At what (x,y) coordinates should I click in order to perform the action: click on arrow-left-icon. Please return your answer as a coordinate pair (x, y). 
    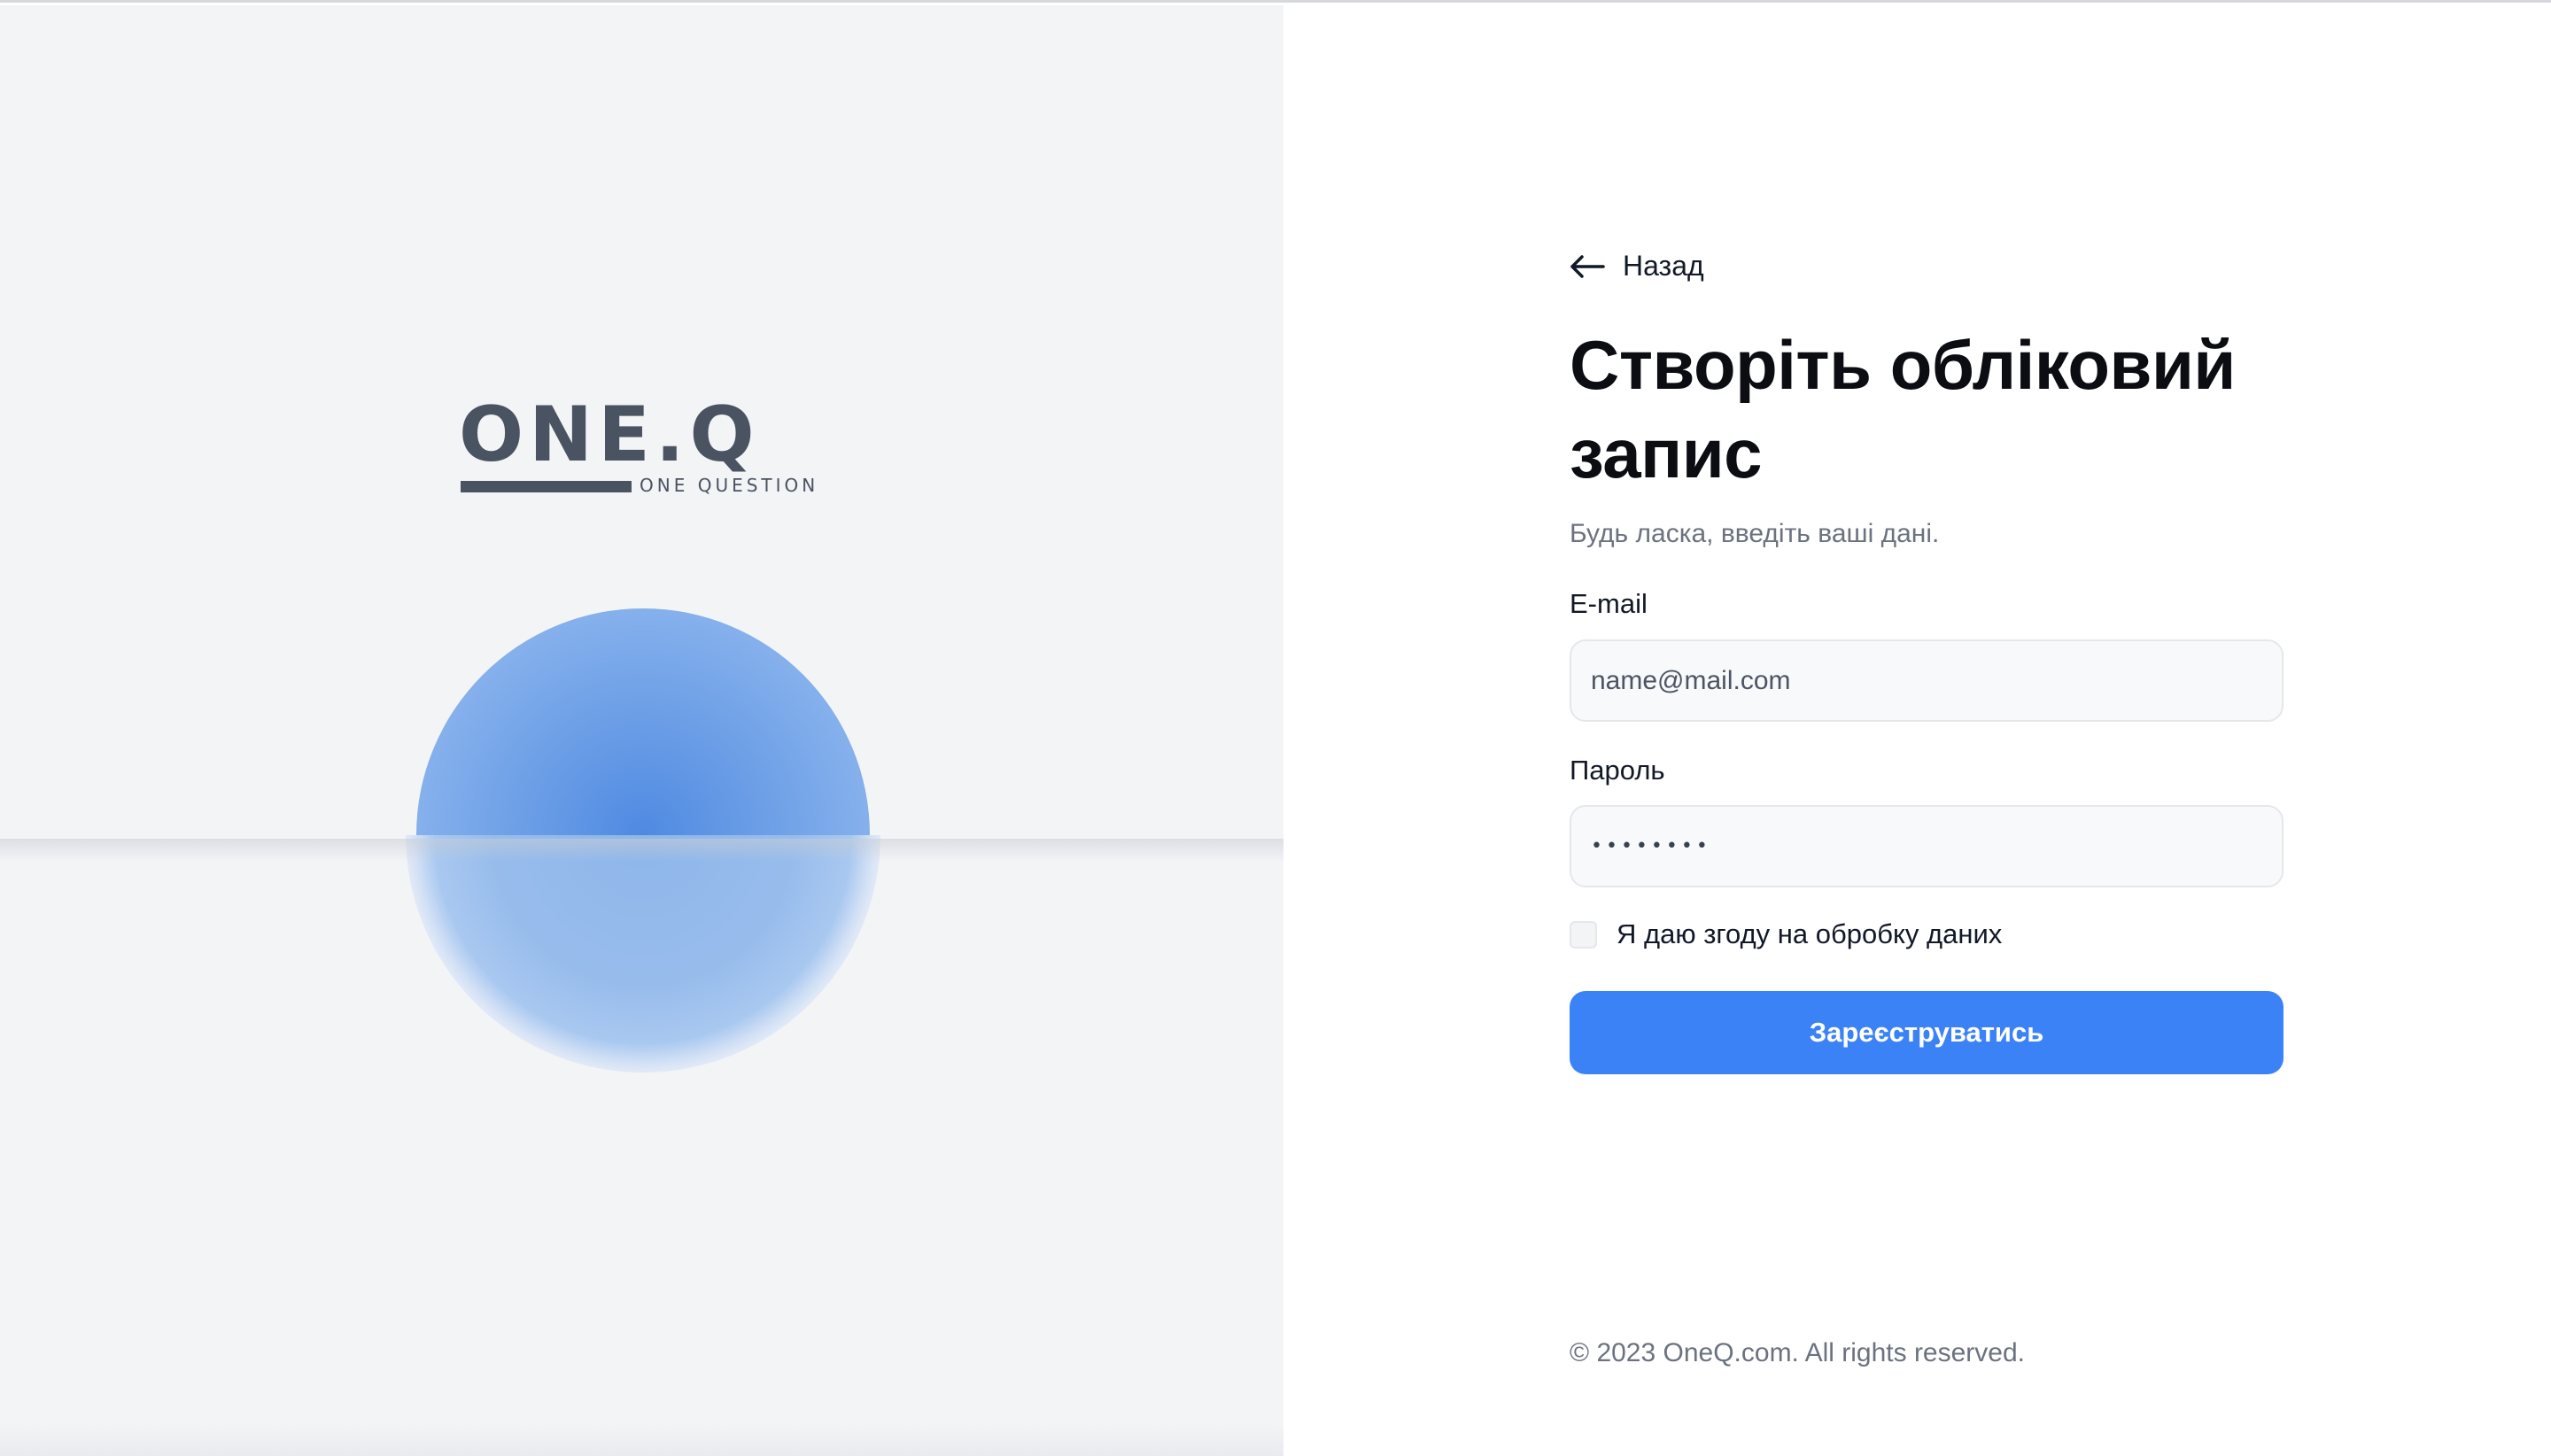
    Looking at the image, I should click on (1587, 266).